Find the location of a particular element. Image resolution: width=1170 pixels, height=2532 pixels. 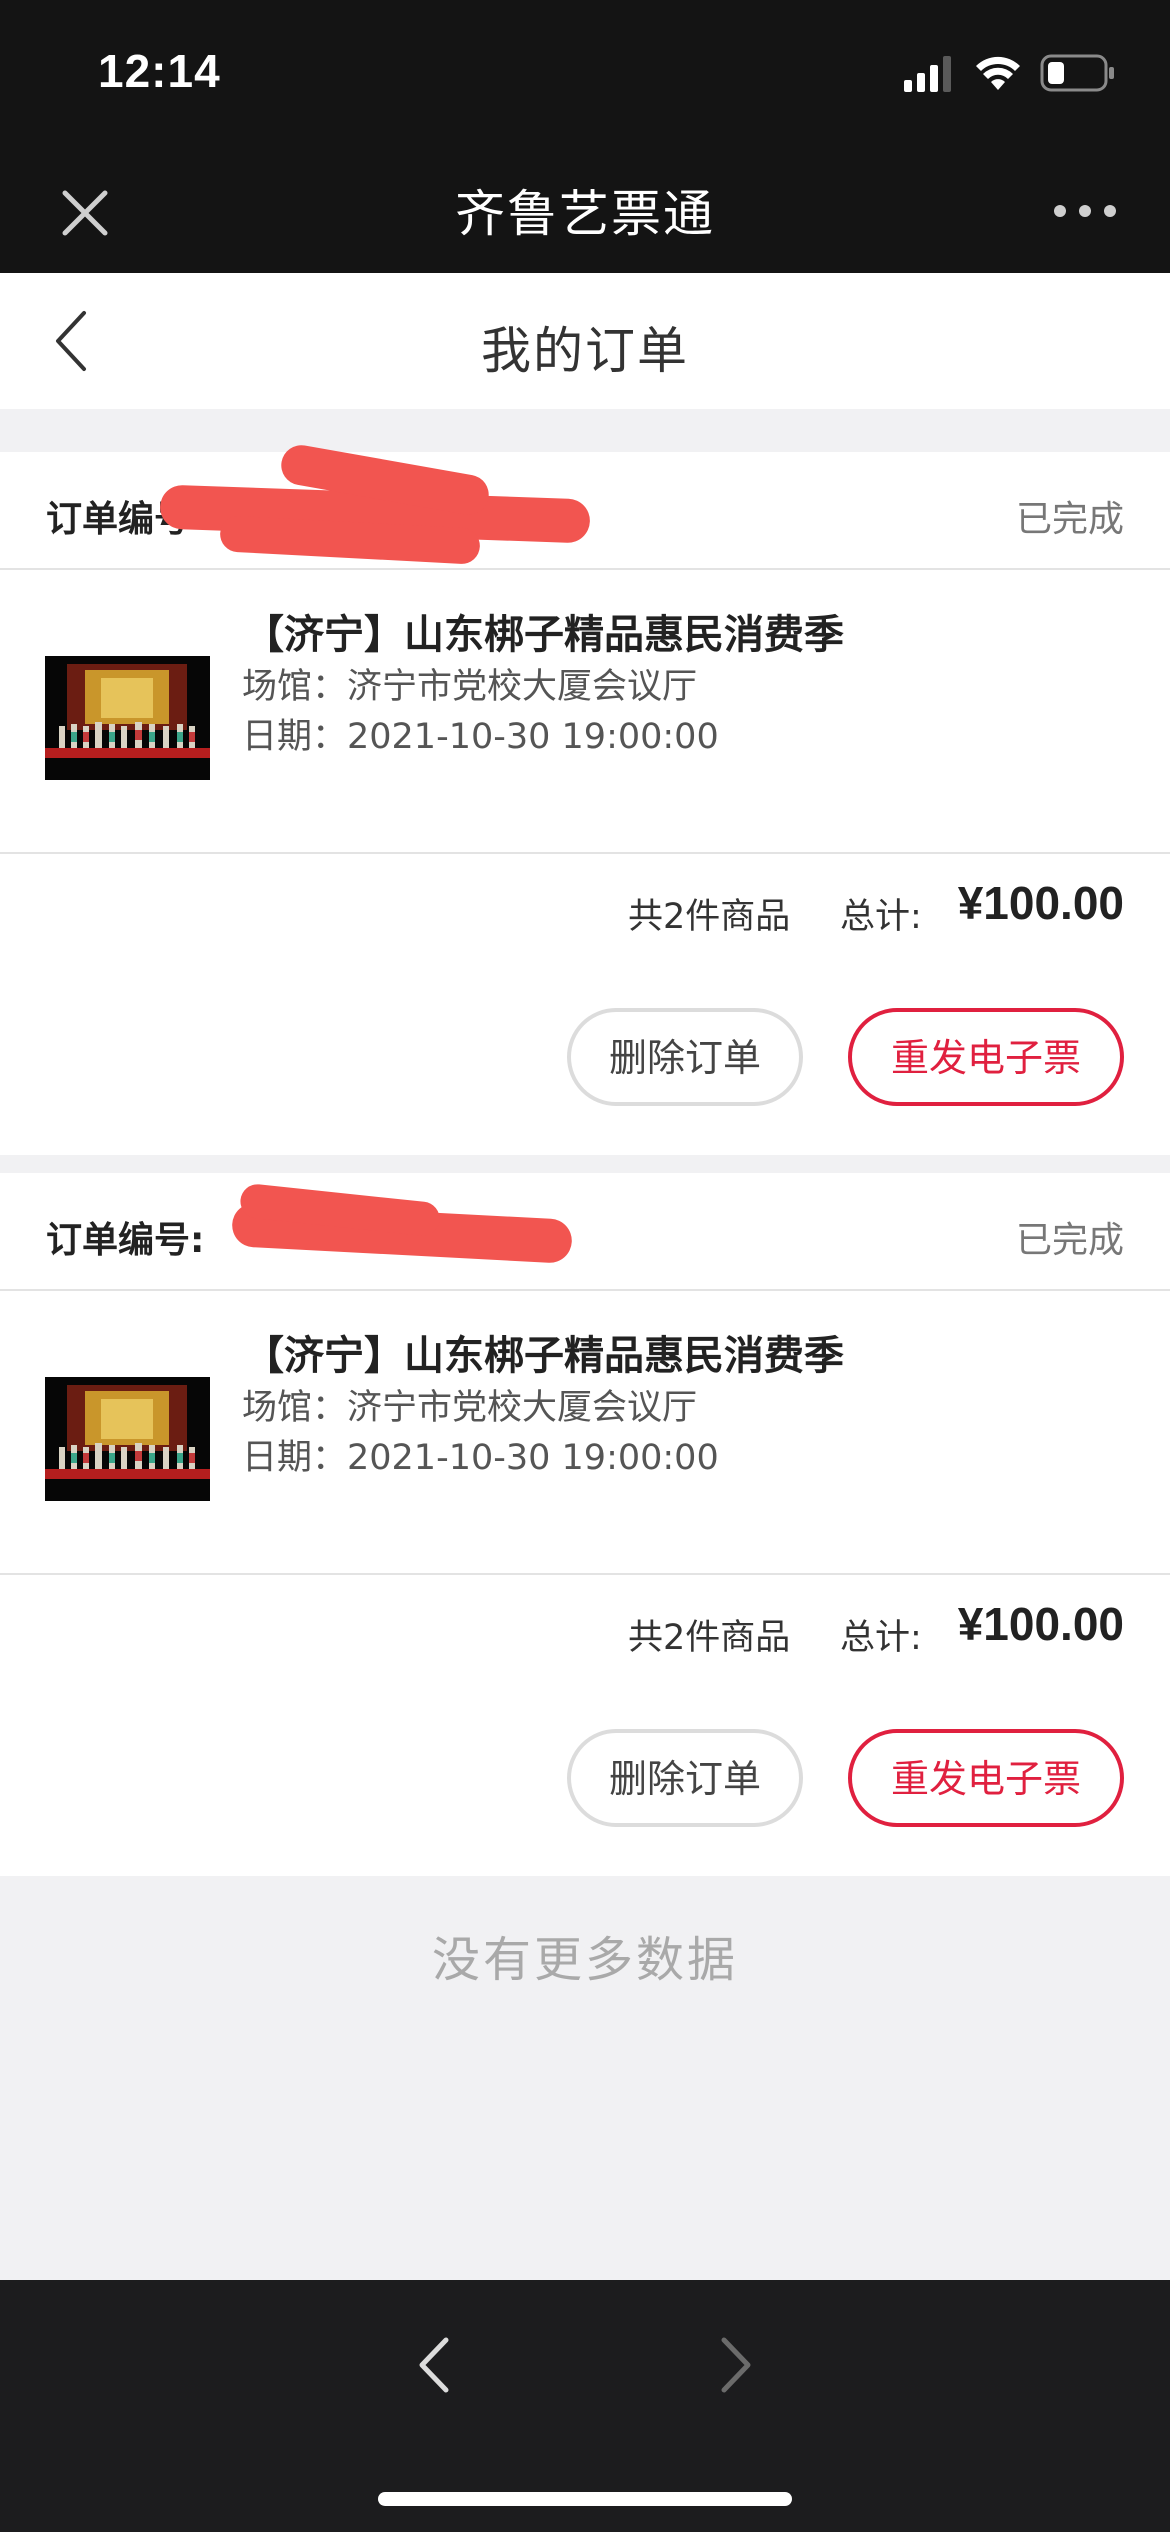

chevron-left-icon is located at coordinates (434, 2365).